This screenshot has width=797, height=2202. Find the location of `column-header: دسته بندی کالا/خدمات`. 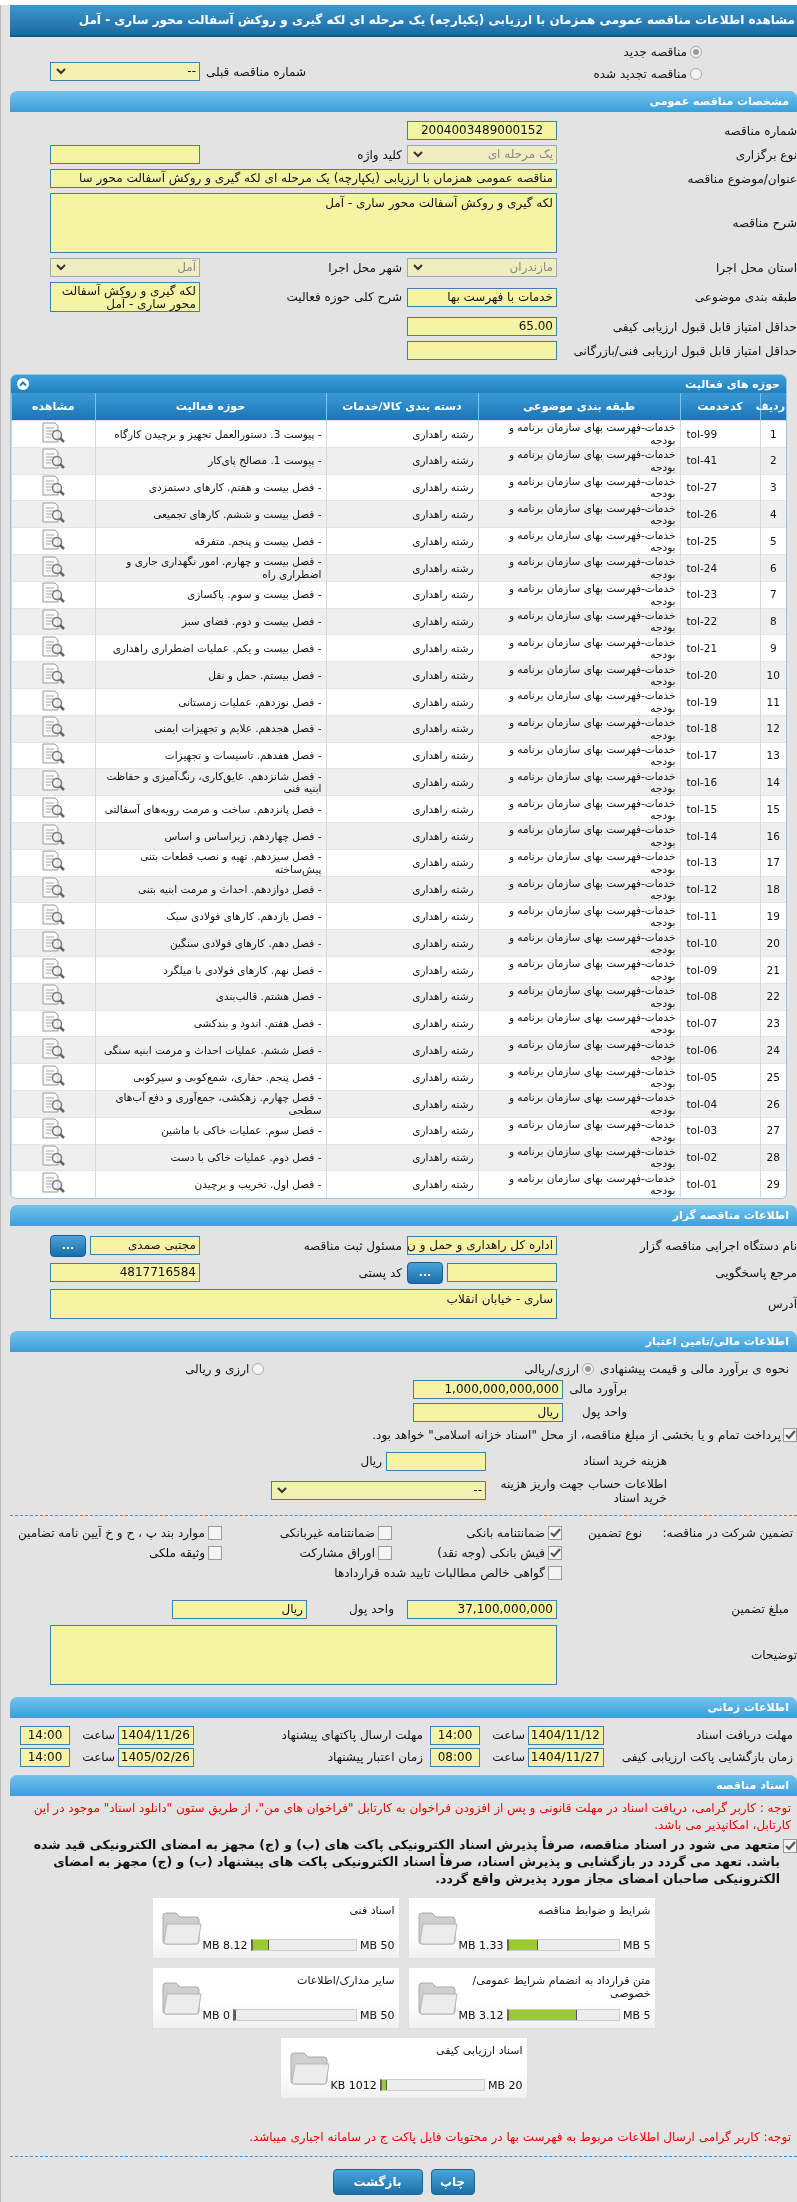

column-header: دسته بندی کالا/خدمات is located at coordinates (402, 407).